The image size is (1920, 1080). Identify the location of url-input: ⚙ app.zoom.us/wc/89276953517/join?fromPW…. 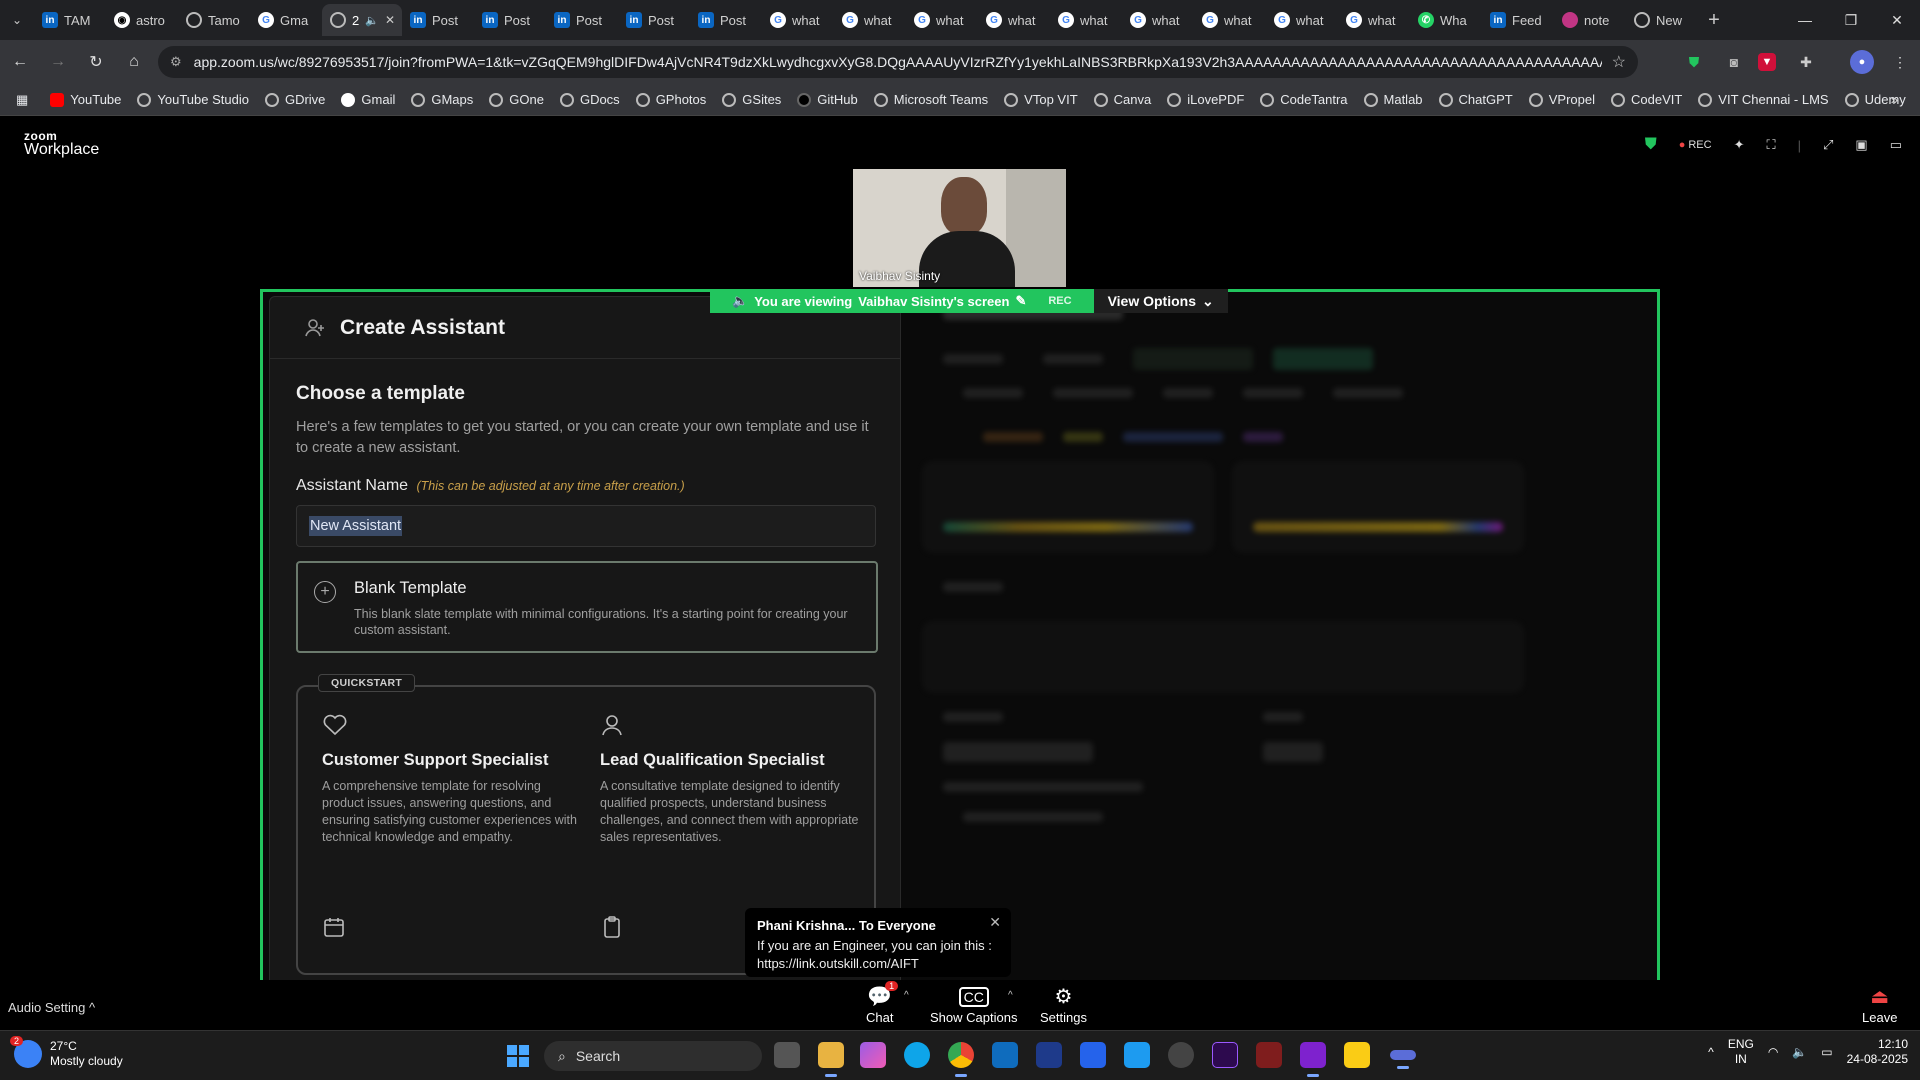
(898, 62).